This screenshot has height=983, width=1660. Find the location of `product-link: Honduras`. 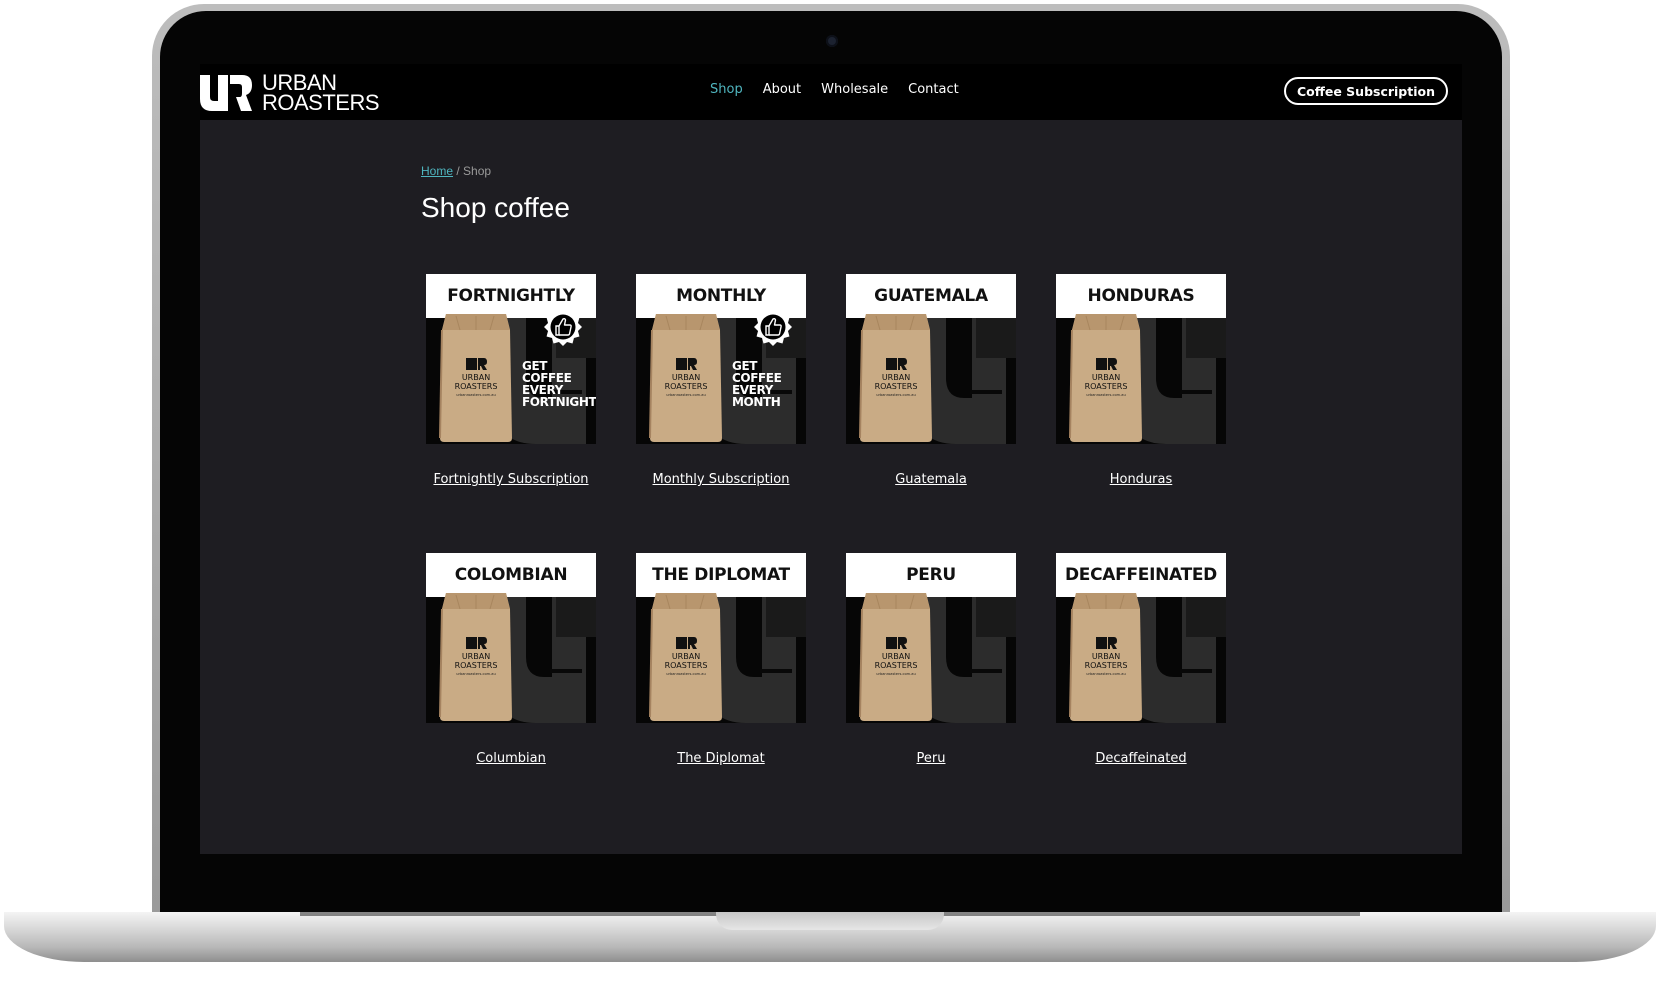

product-link: Honduras is located at coordinates (1141, 479).